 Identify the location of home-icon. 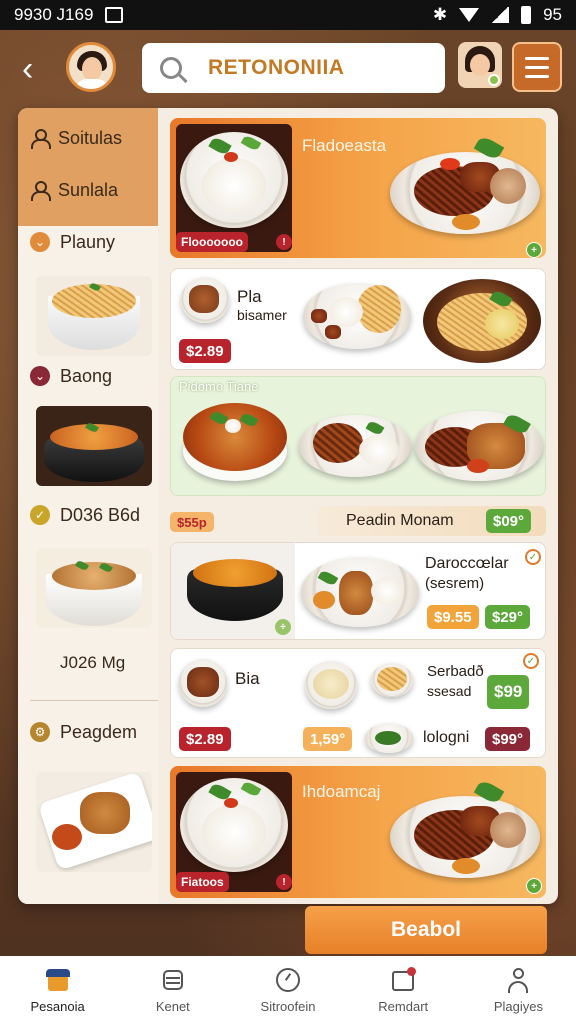
(58, 980).